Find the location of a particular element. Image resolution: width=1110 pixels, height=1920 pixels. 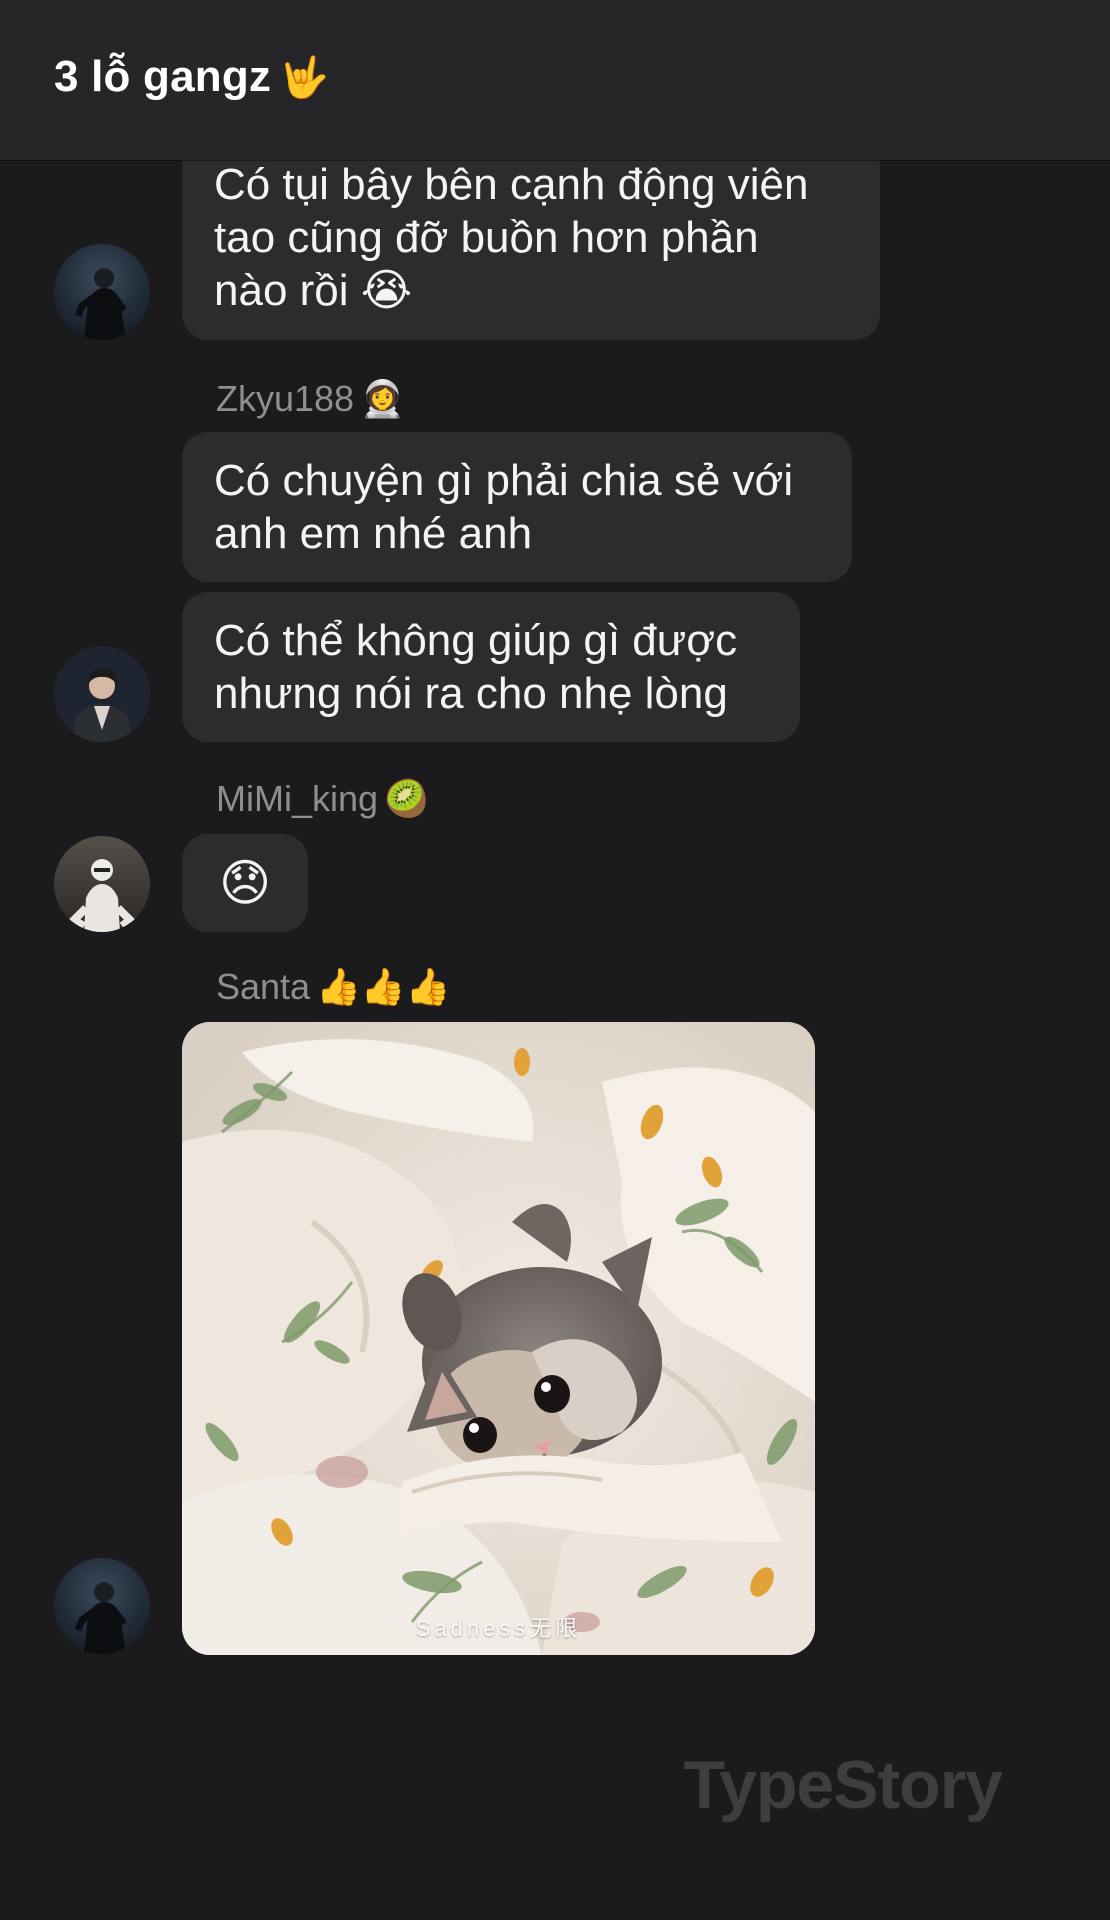

message-text-line: Có tụi bây bên cạnh động viên is located at coordinates (511, 184).